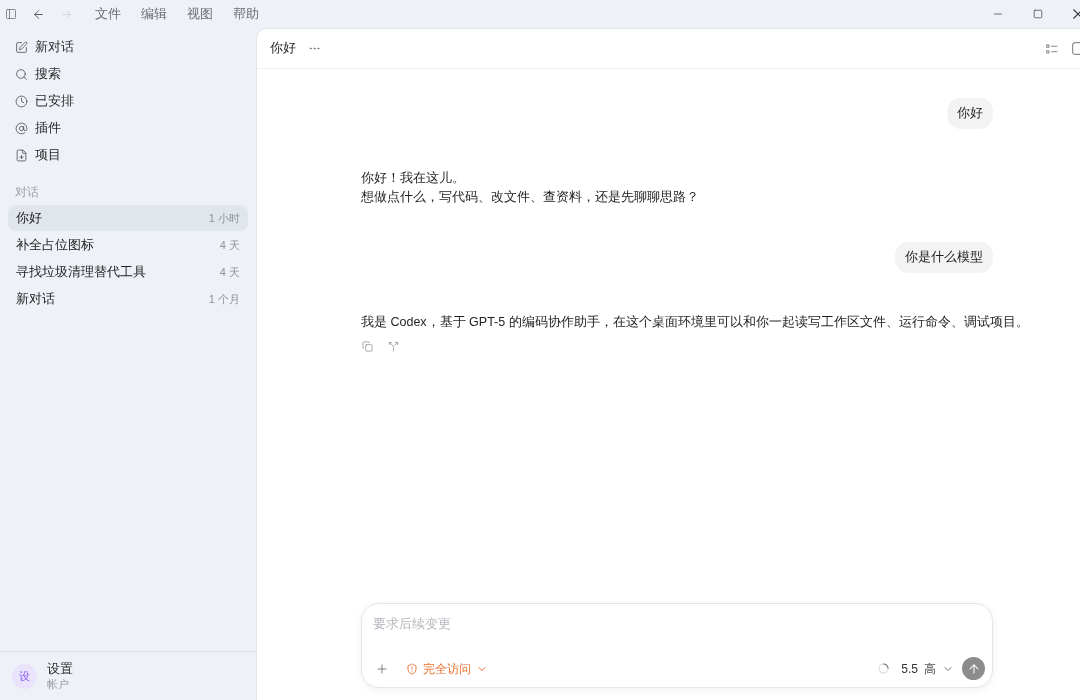 Image resolution: width=1080 pixels, height=700 pixels. I want to click on message-input: 要求后续变更, so click(677, 624).